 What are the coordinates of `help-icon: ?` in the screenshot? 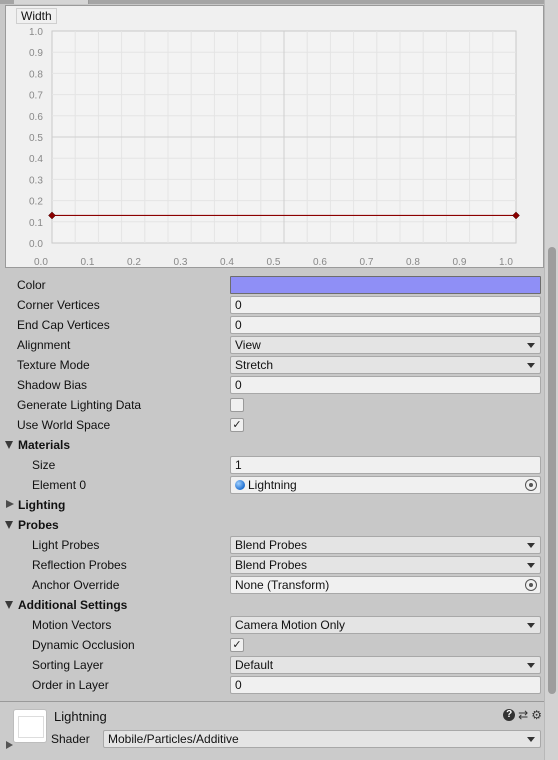 It's located at (509, 715).